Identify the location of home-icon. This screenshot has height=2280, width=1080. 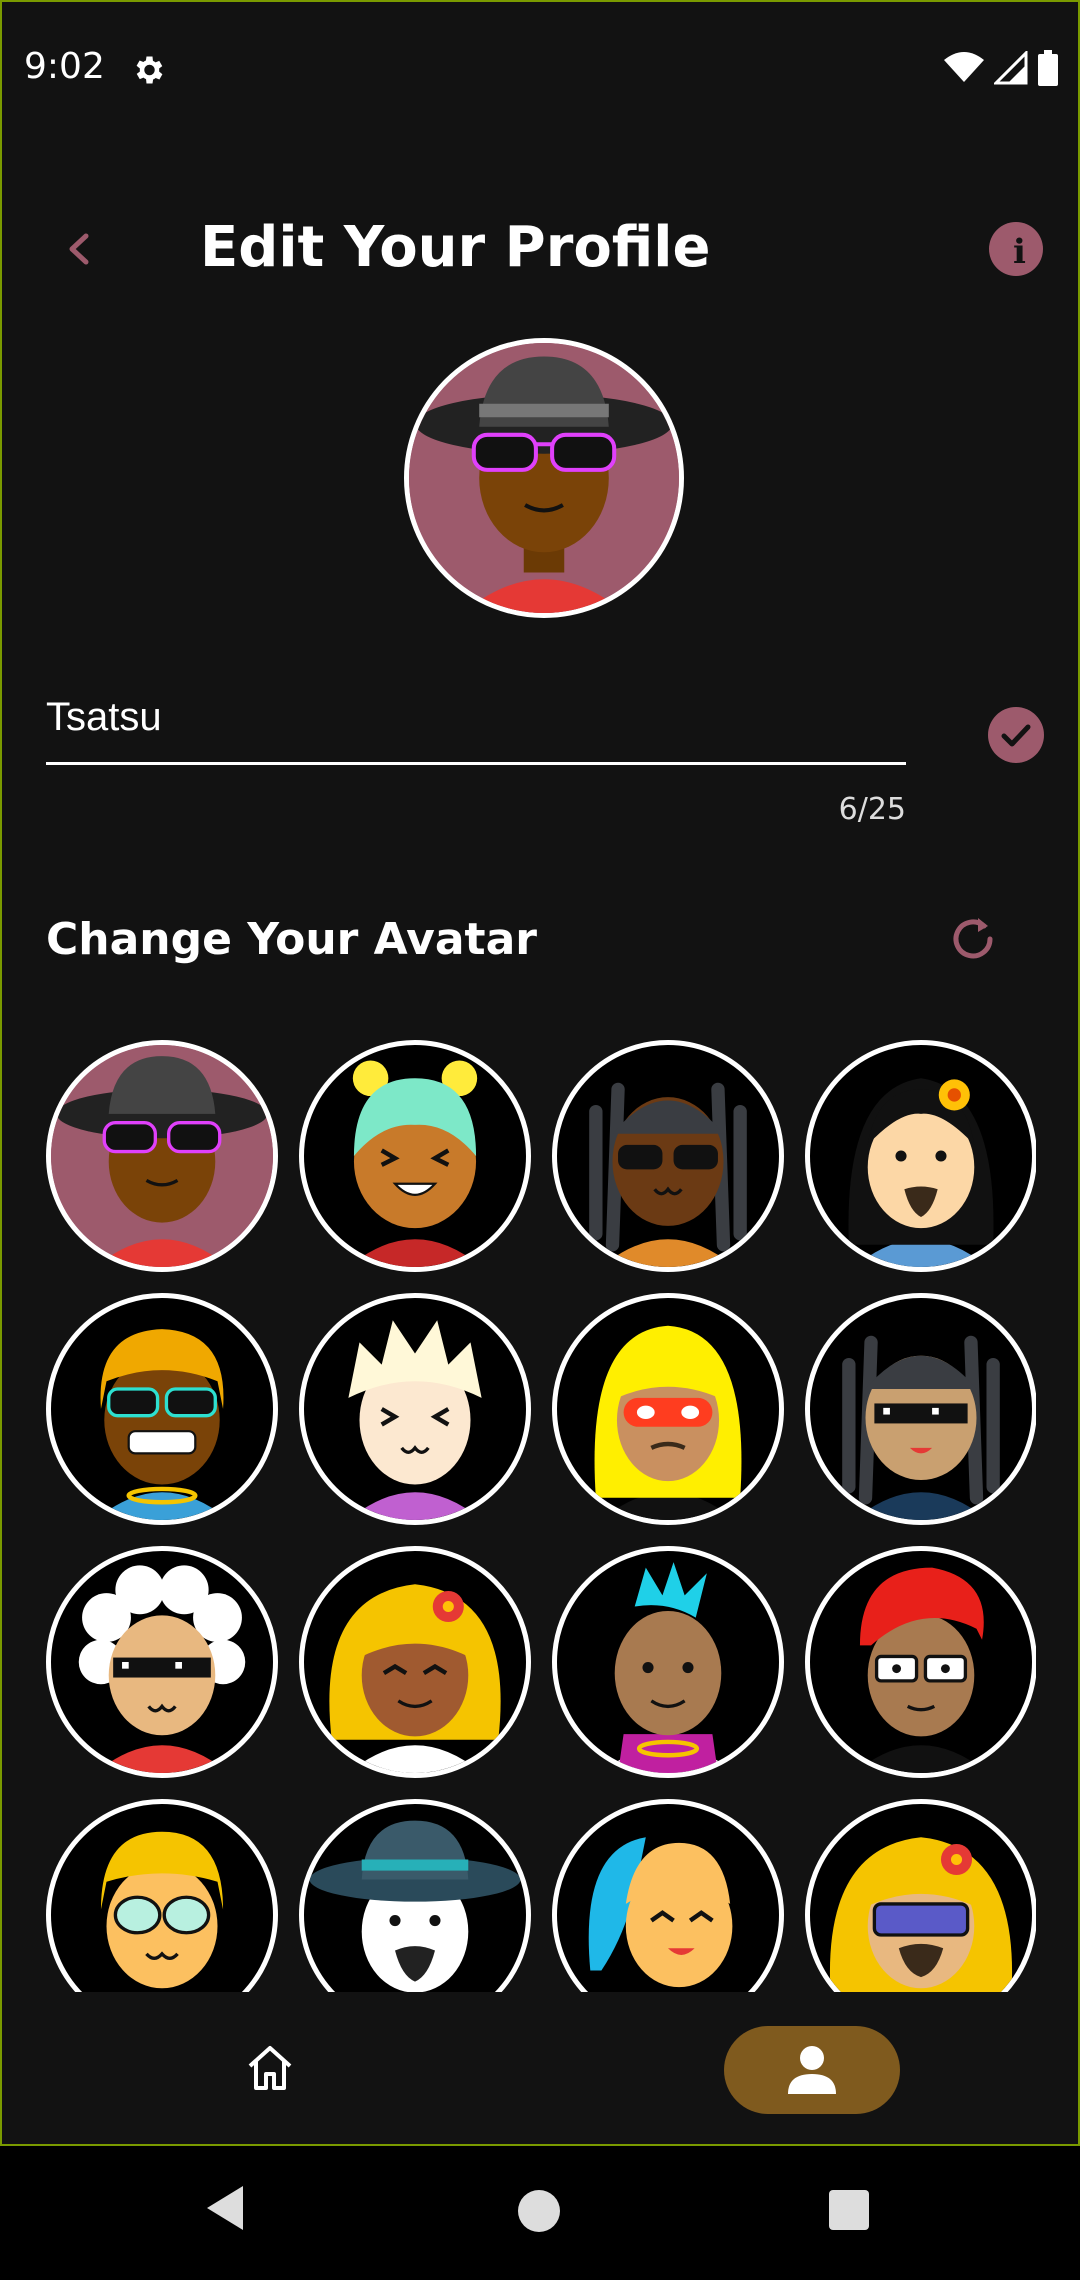
(270, 2068).